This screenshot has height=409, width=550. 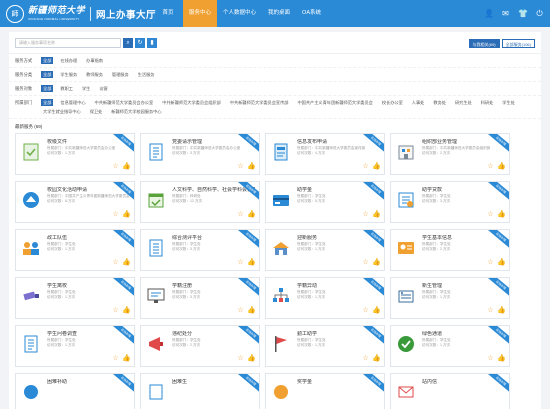 What do you see at coordinates (325, 202) in the screenshot?
I see `service-card: 助学金 所属部门：学生处 访问次数：5.万次 在线办理 ☆ 👍` at bounding box center [325, 202].